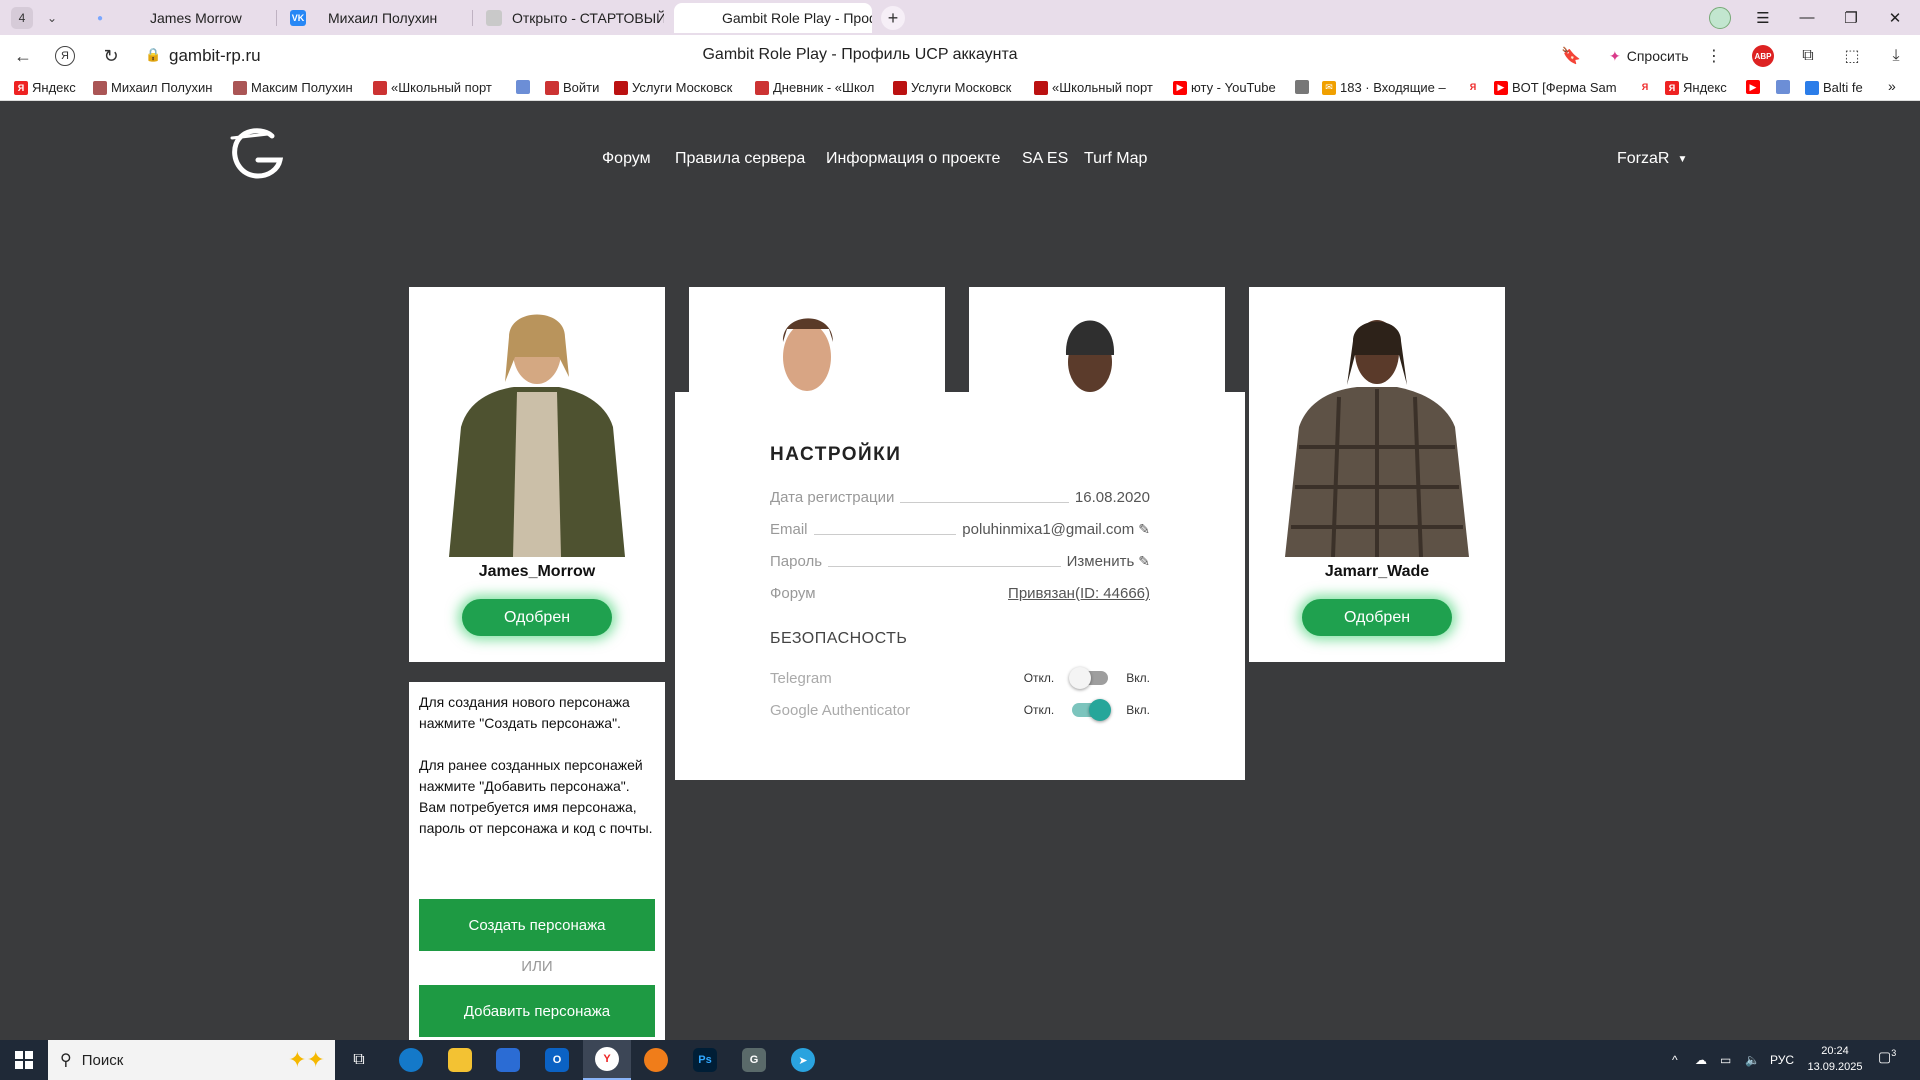 Image resolution: width=1920 pixels, height=1080 pixels. I want to click on minimize-icon: —, so click(1807, 17).